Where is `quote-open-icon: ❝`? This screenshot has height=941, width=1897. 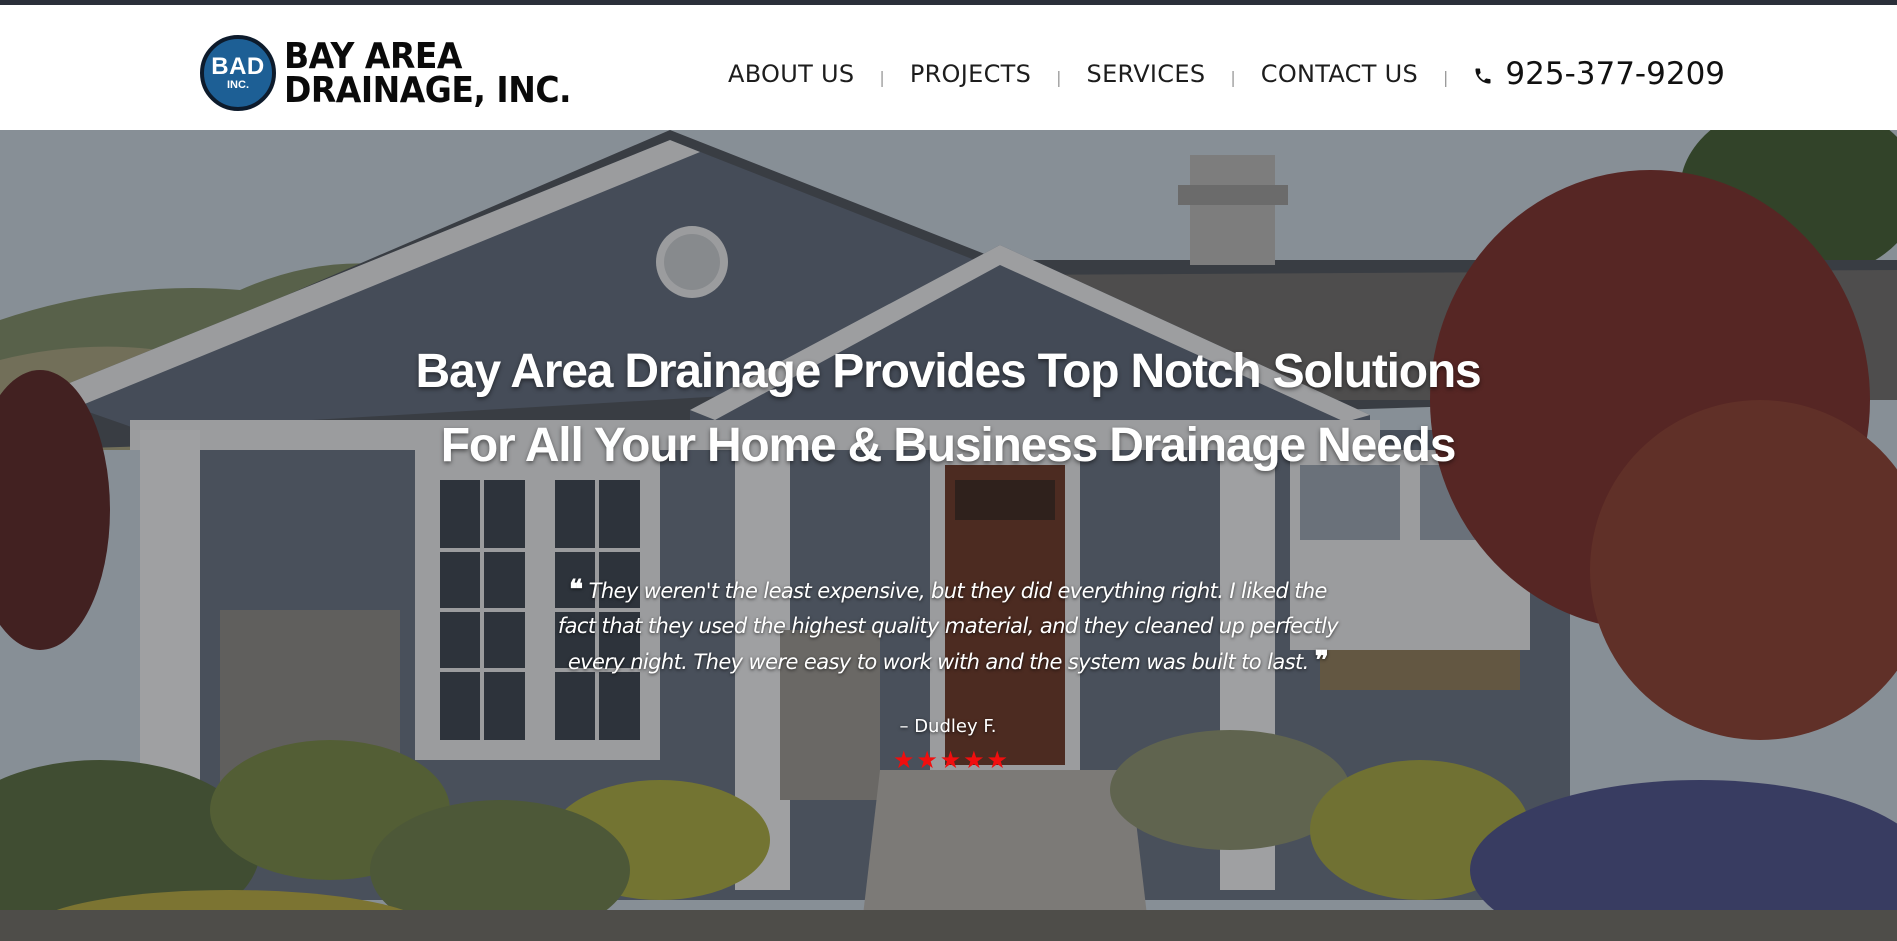 quote-open-icon: ❝ is located at coordinates (576, 590).